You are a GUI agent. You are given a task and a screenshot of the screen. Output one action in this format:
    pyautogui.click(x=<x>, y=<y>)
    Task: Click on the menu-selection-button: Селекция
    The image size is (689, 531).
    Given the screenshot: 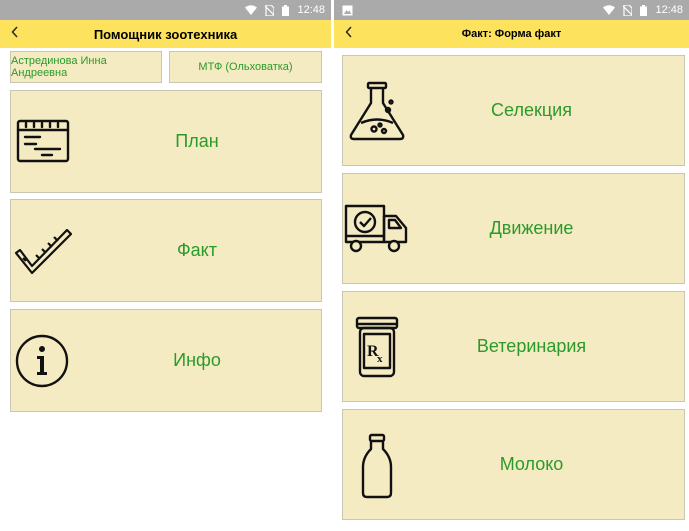 What is the action you would take?
    pyautogui.click(x=513, y=110)
    